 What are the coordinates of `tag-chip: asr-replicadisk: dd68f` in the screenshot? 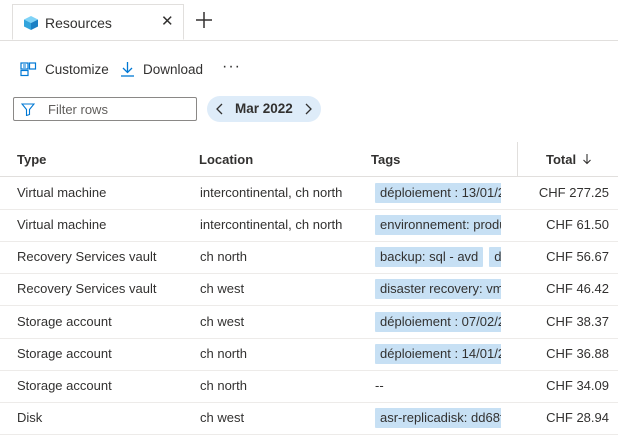 It's located at (438, 418).